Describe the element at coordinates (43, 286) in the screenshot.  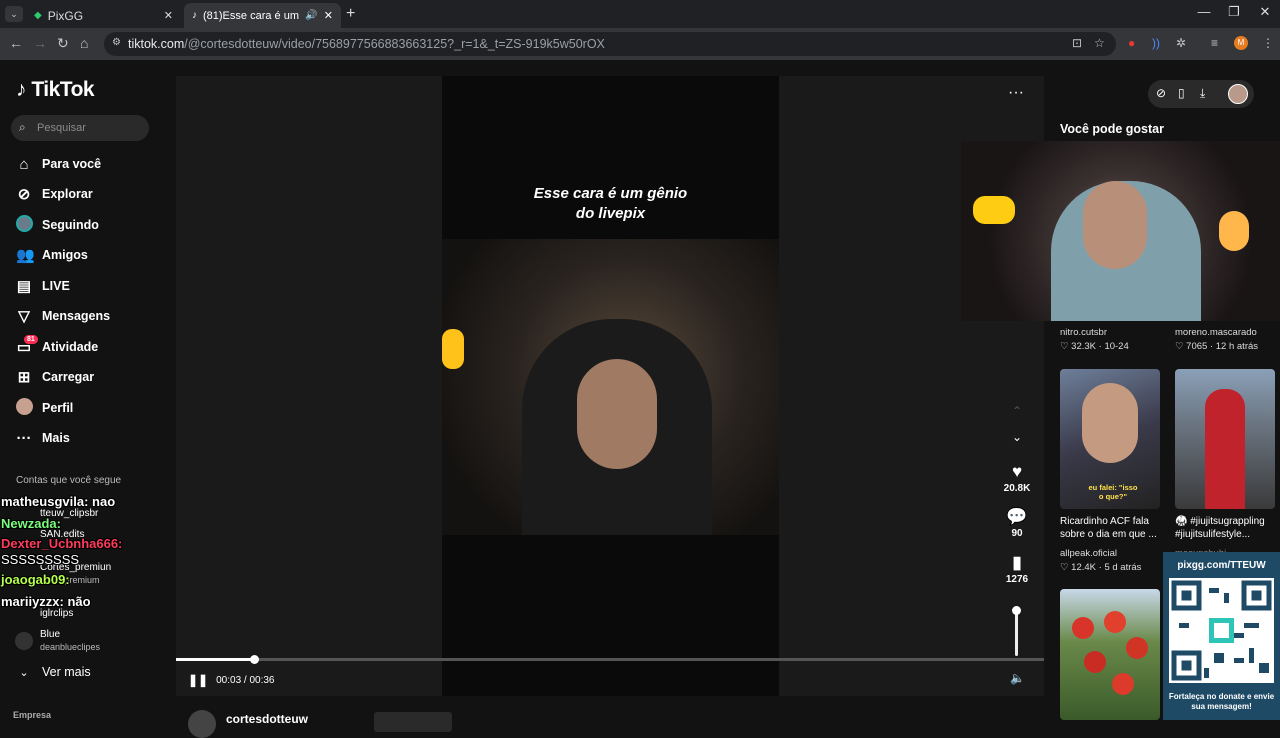
I see `sidebar-item-live: ▤ LIVE` at that location.